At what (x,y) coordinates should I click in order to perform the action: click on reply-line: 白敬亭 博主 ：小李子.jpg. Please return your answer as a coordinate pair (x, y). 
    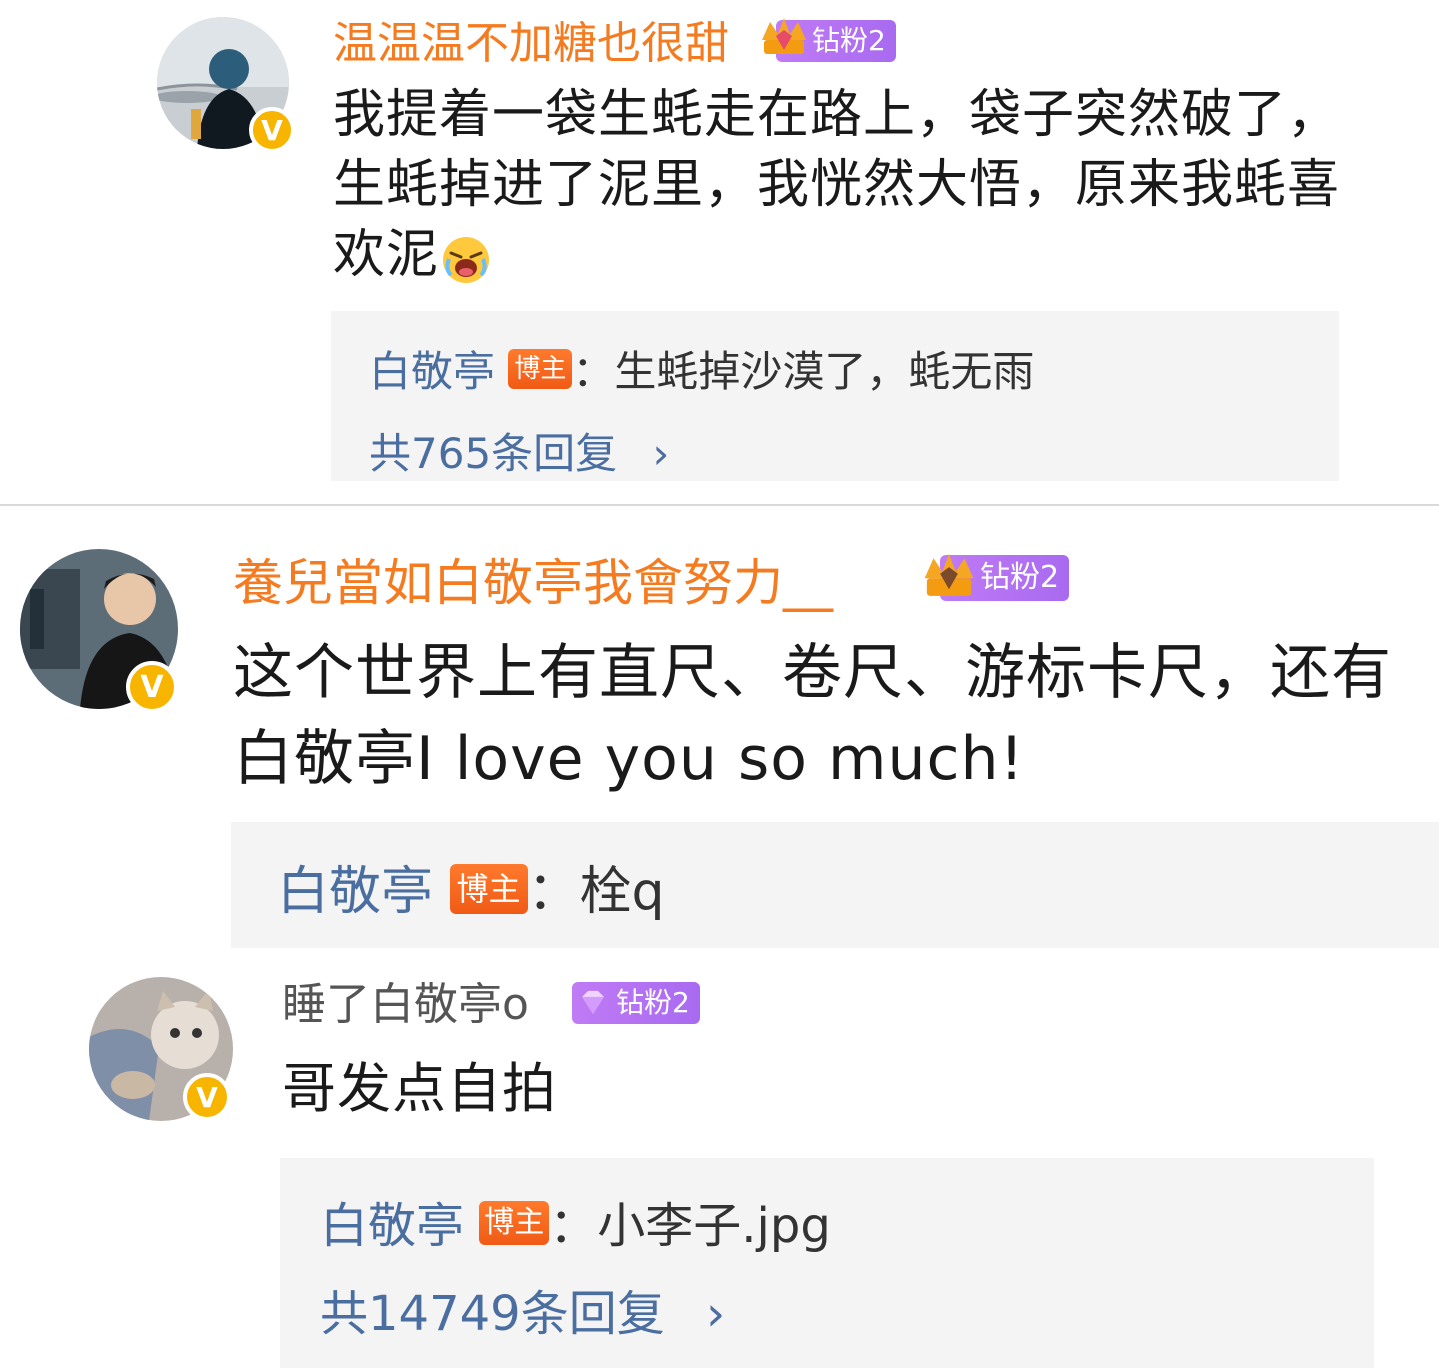
    Looking at the image, I should click on (575, 1226).